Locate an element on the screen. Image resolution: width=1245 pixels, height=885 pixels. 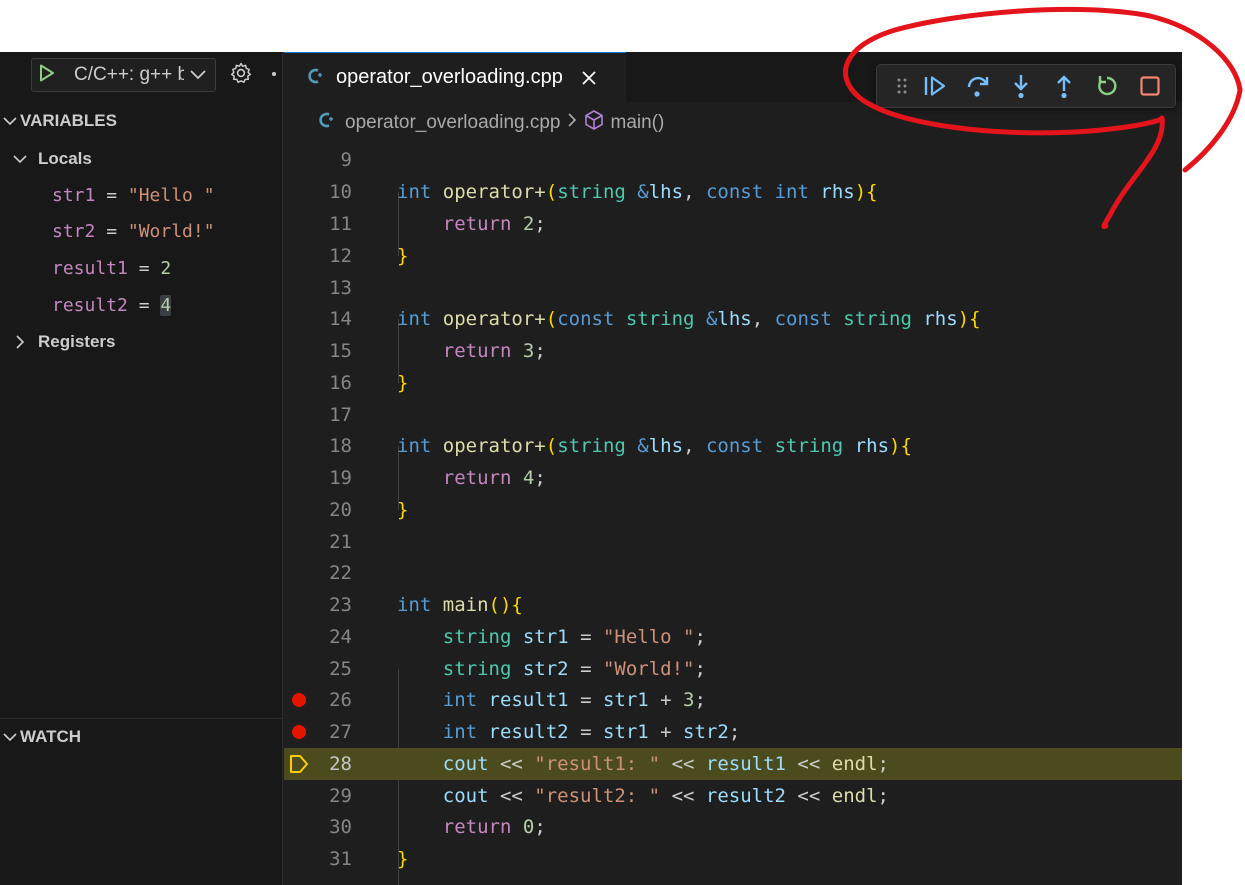
continue-button is located at coordinates (934, 86).